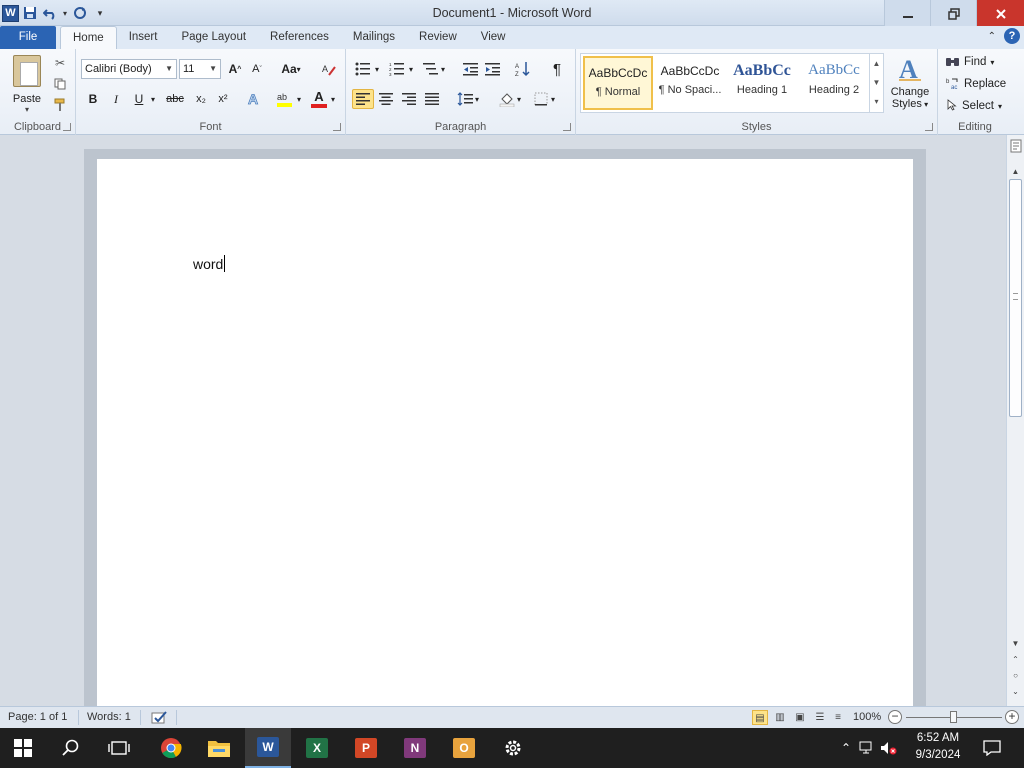 The width and height of the screenshot is (1024, 768). I want to click on font-family-combo: Calibri (Body) ▼, so click(129, 69).